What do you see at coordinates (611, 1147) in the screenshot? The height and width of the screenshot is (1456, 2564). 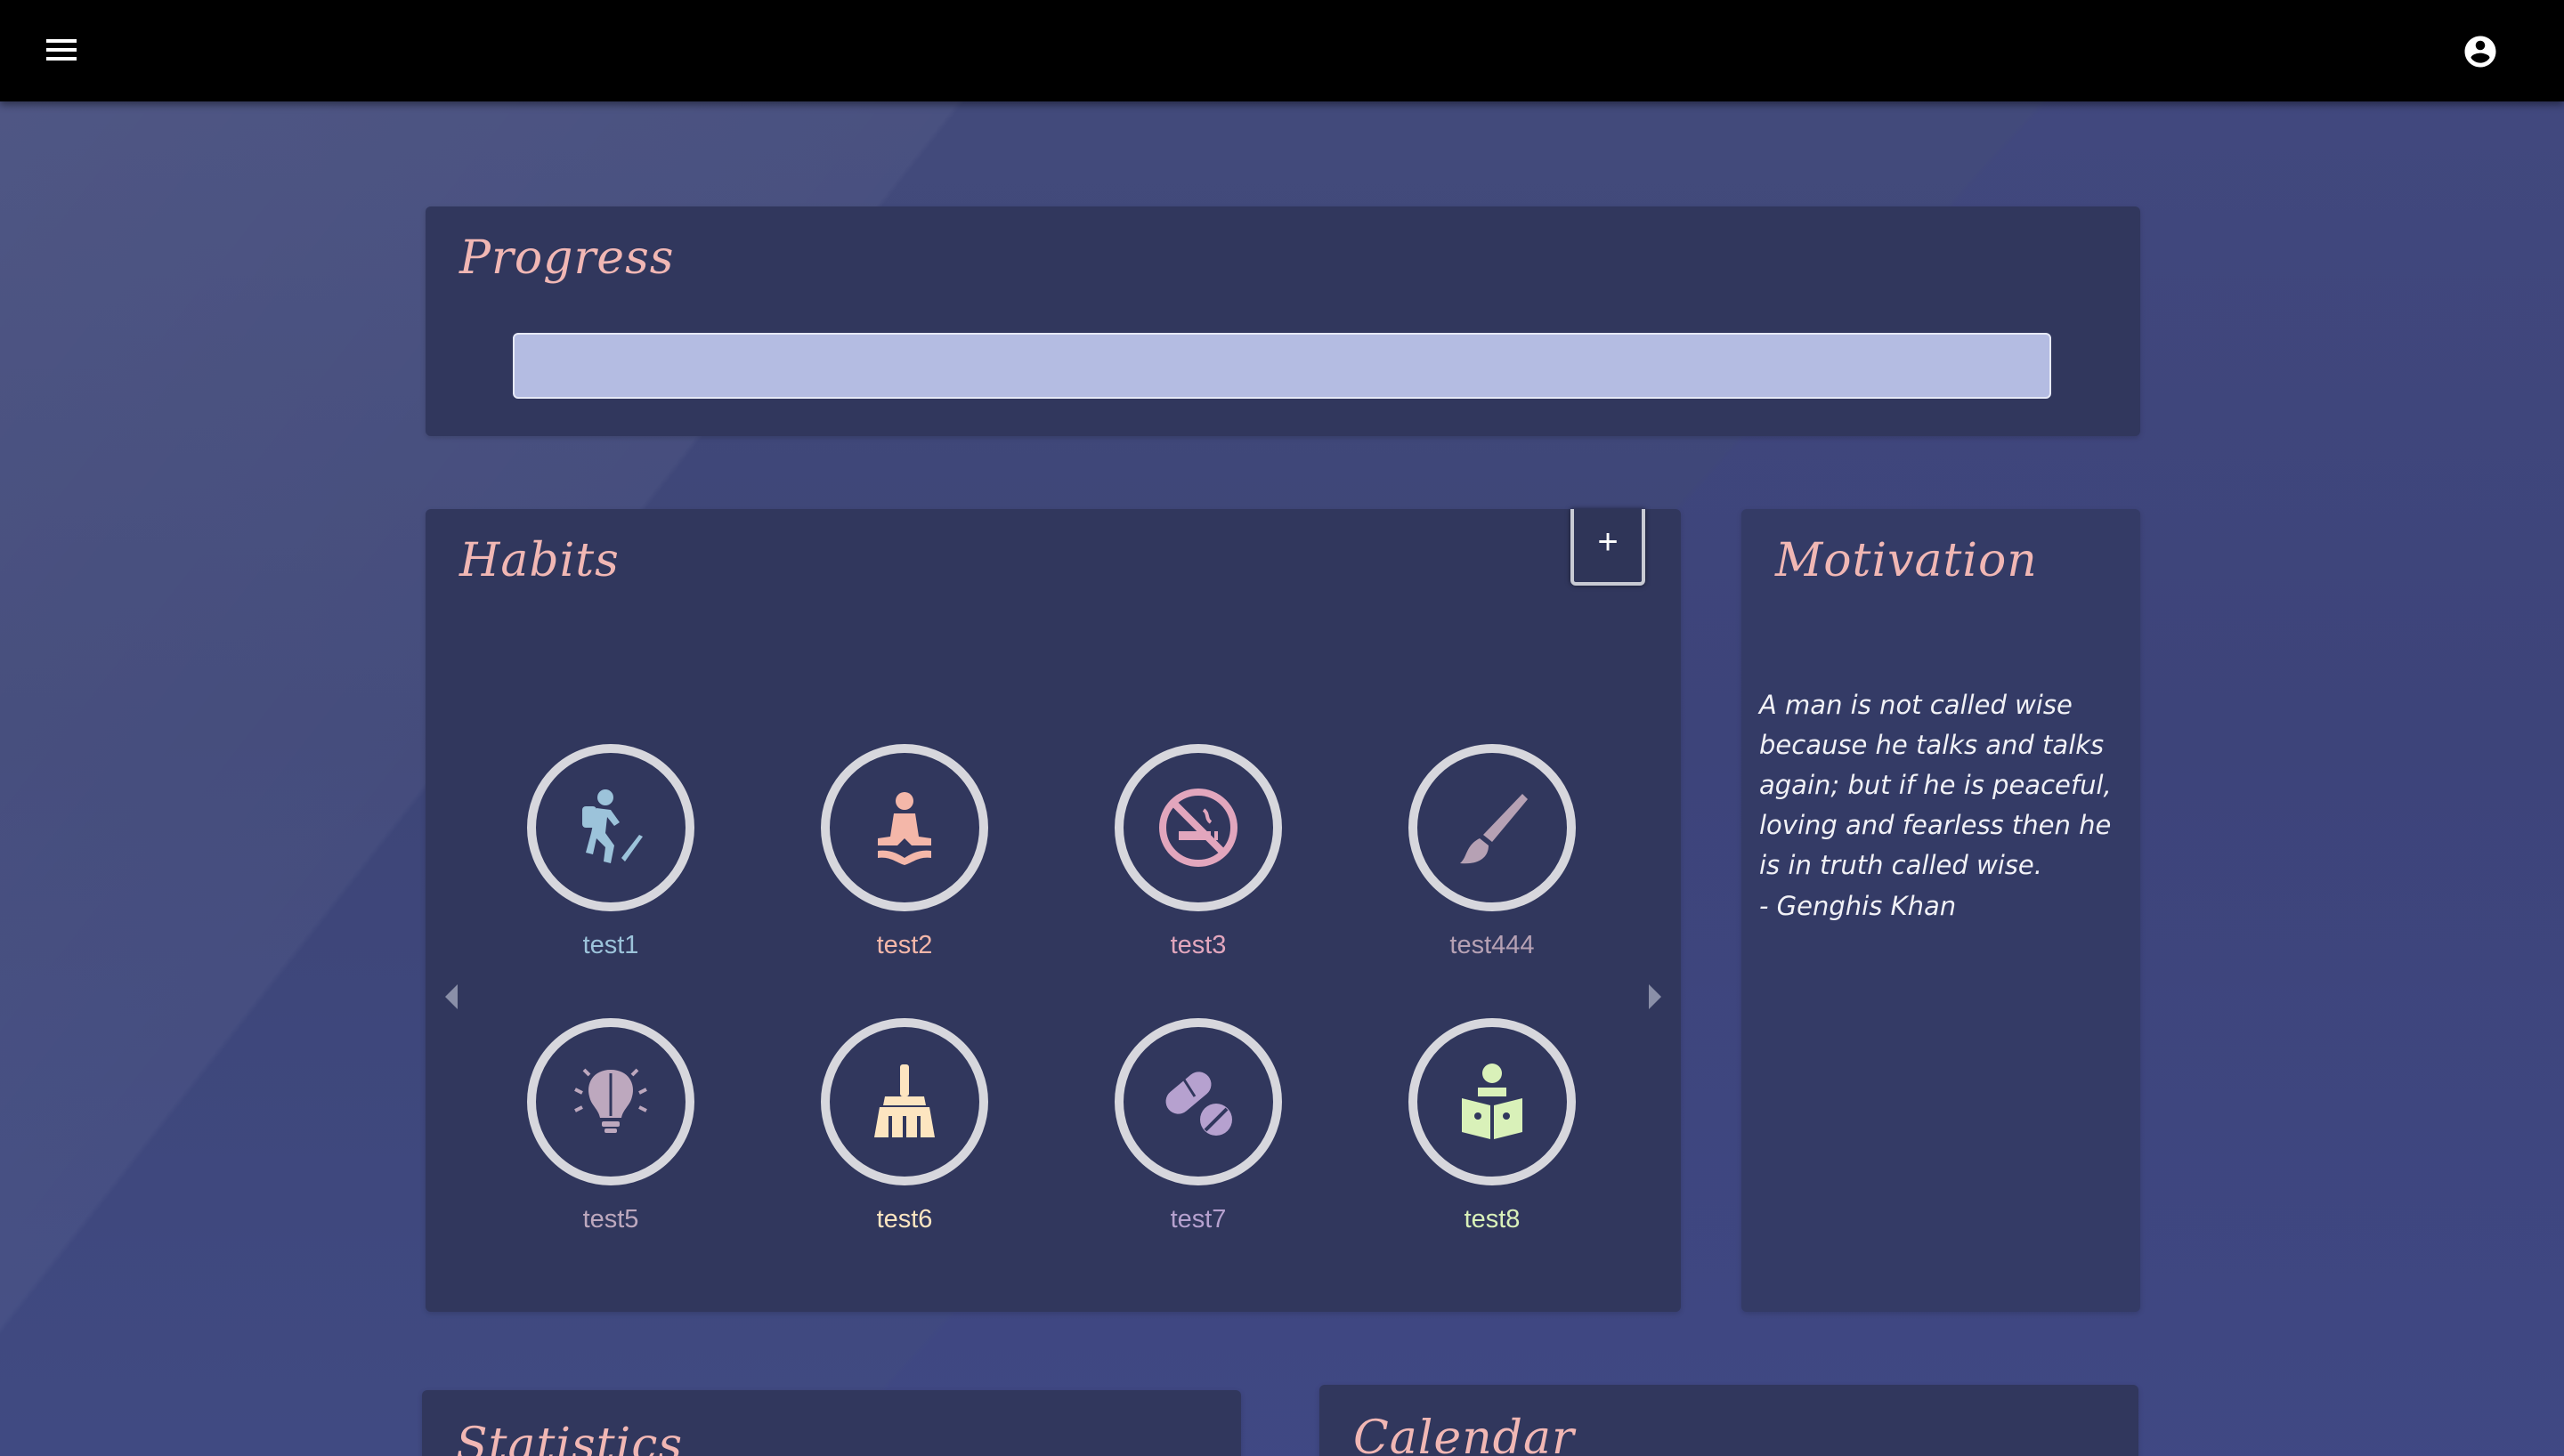 I see `habit-item-test5: test5` at bounding box center [611, 1147].